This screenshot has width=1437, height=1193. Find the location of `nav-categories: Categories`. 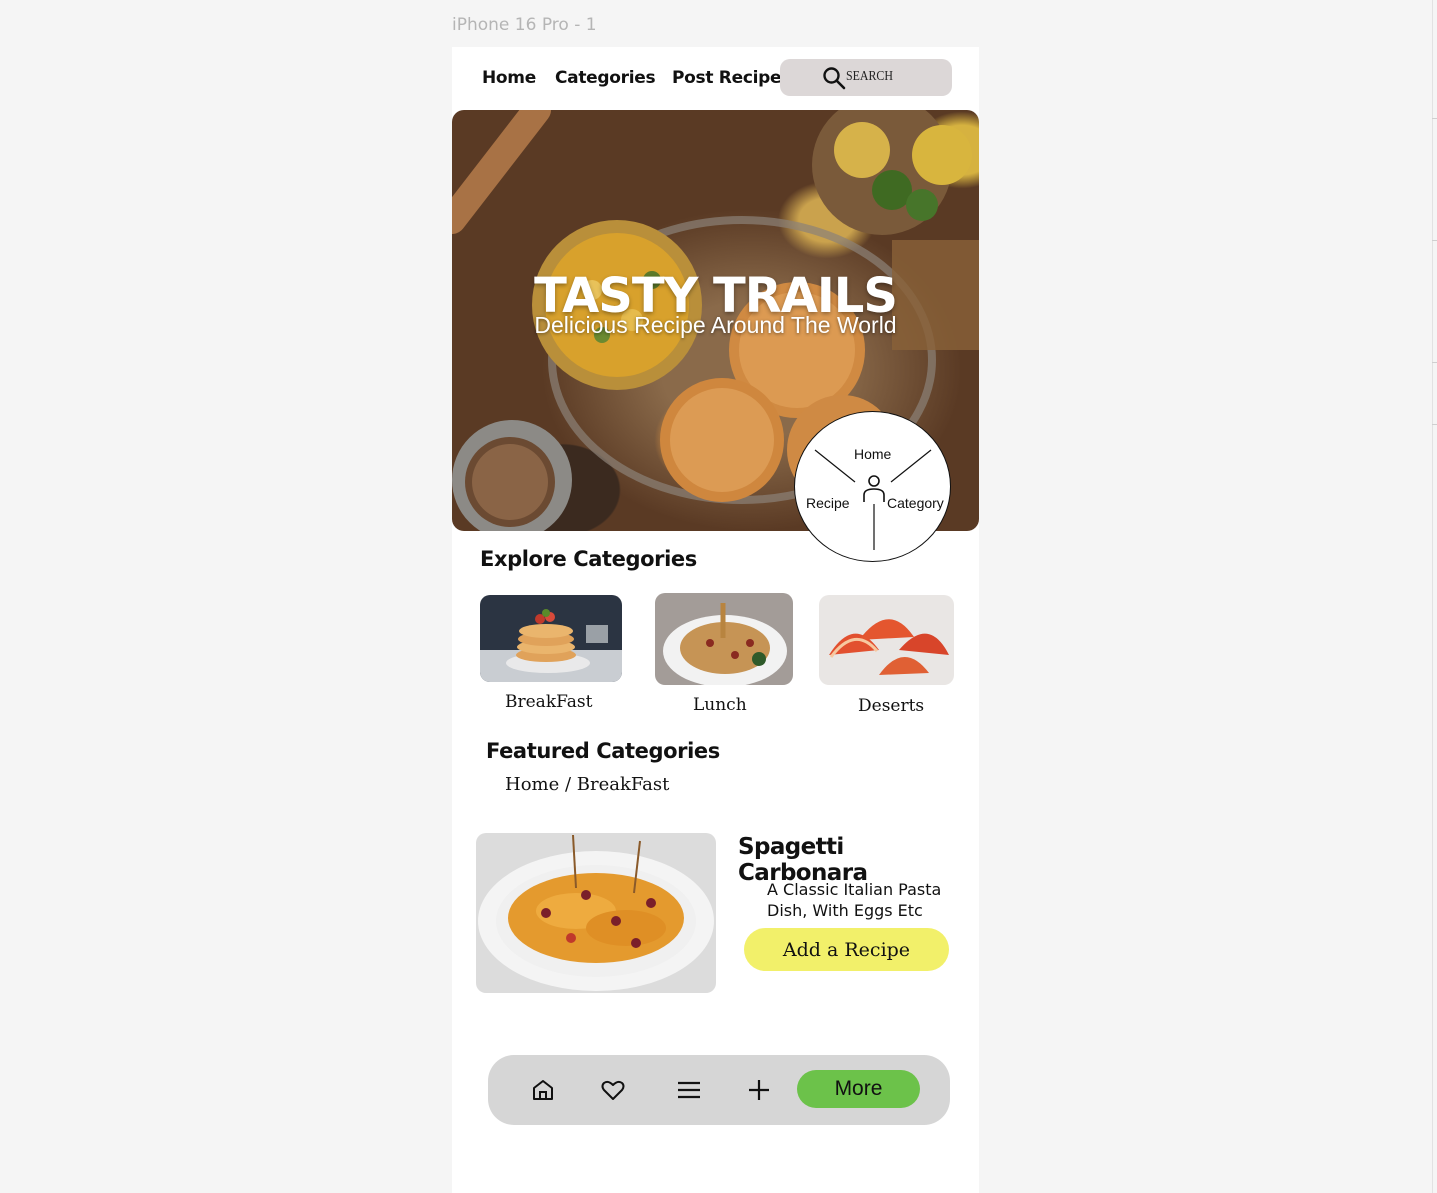

nav-categories: Categories is located at coordinates (605, 78).